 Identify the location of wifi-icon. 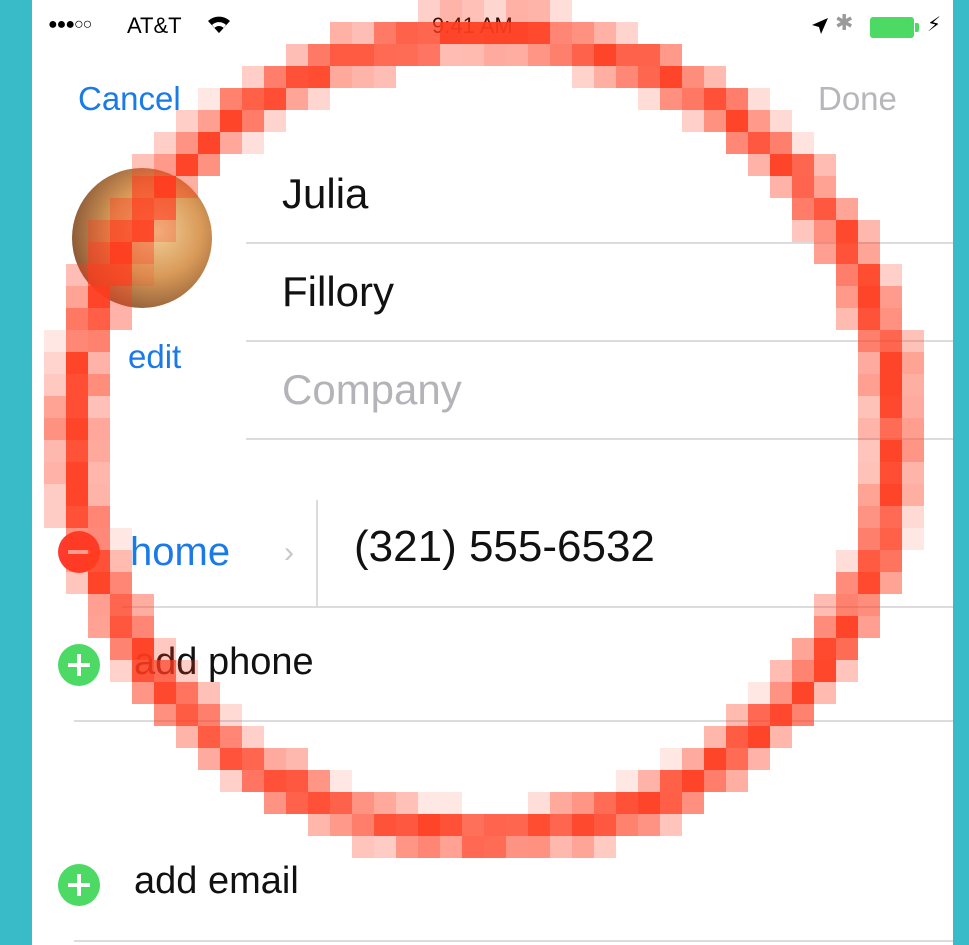
(219, 24).